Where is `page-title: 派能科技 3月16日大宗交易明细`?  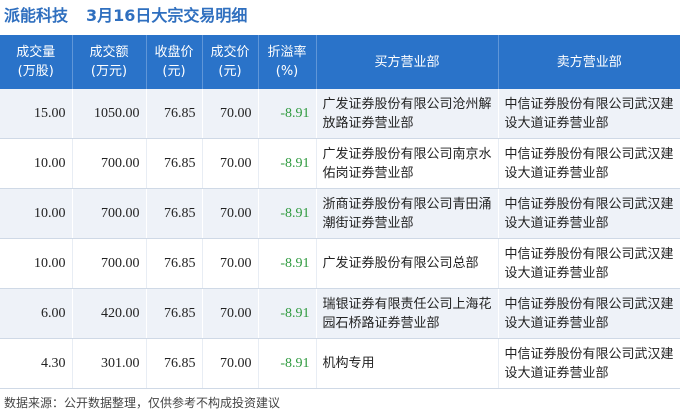
page-title: 派能科技 3月16日大宗交易明细 is located at coordinates (125, 16).